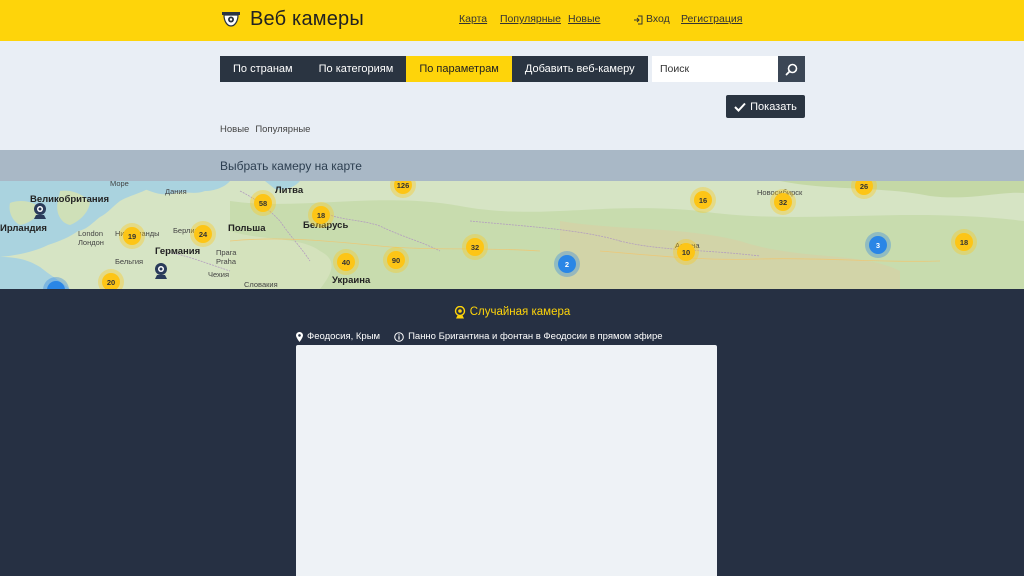  I want to click on logo-text: Веб камеры, so click(307, 19).